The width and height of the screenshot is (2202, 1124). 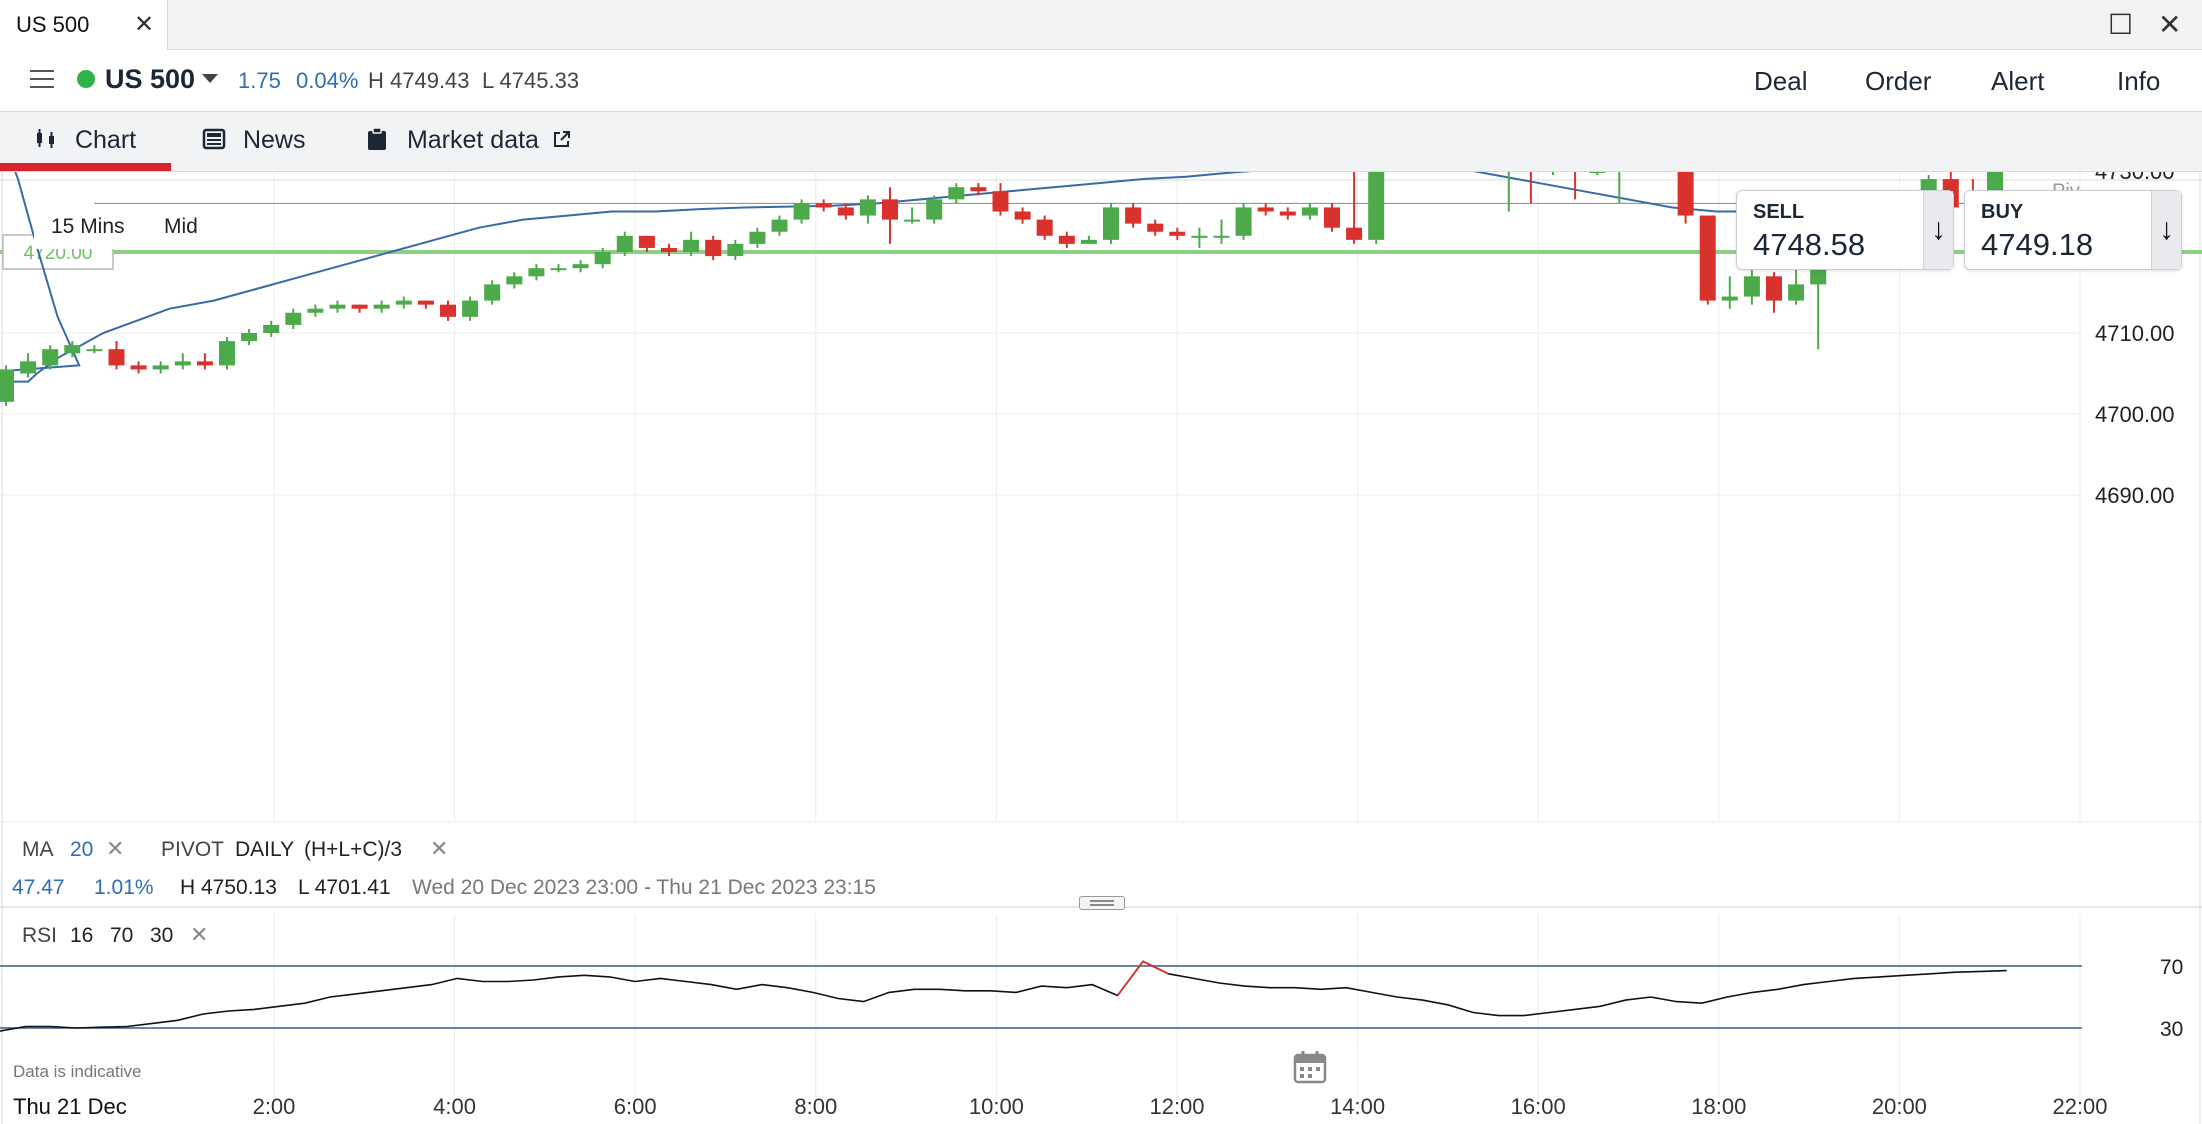 I want to click on pivot-label: PIVOT, so click(x=193, y=849).